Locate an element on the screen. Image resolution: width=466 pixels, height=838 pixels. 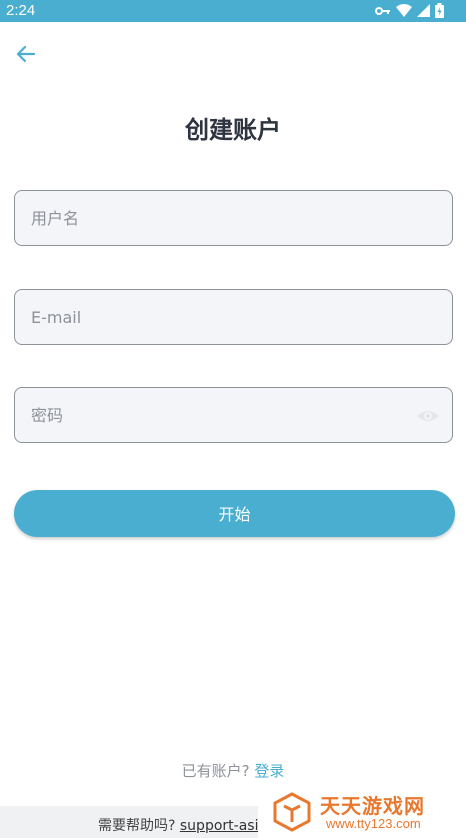
start-button: 开始 is located at coordinates (234, 513).